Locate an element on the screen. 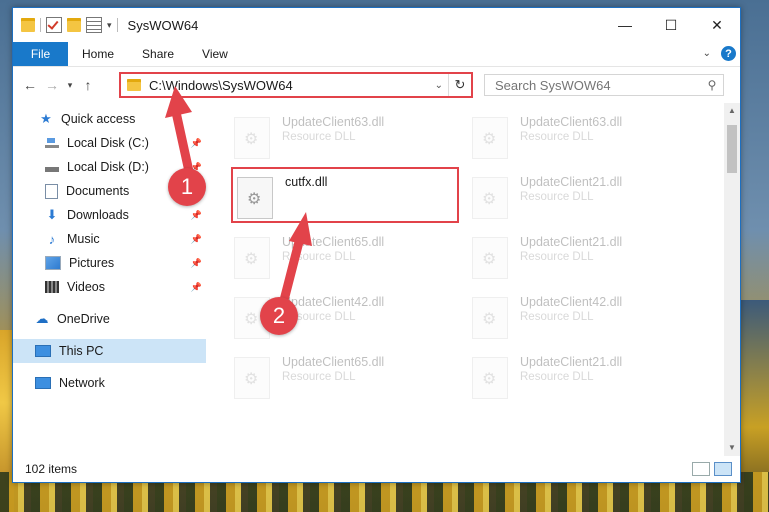 The image size is (769, 512). help-icon: ? is located at coordinates (728, 53).